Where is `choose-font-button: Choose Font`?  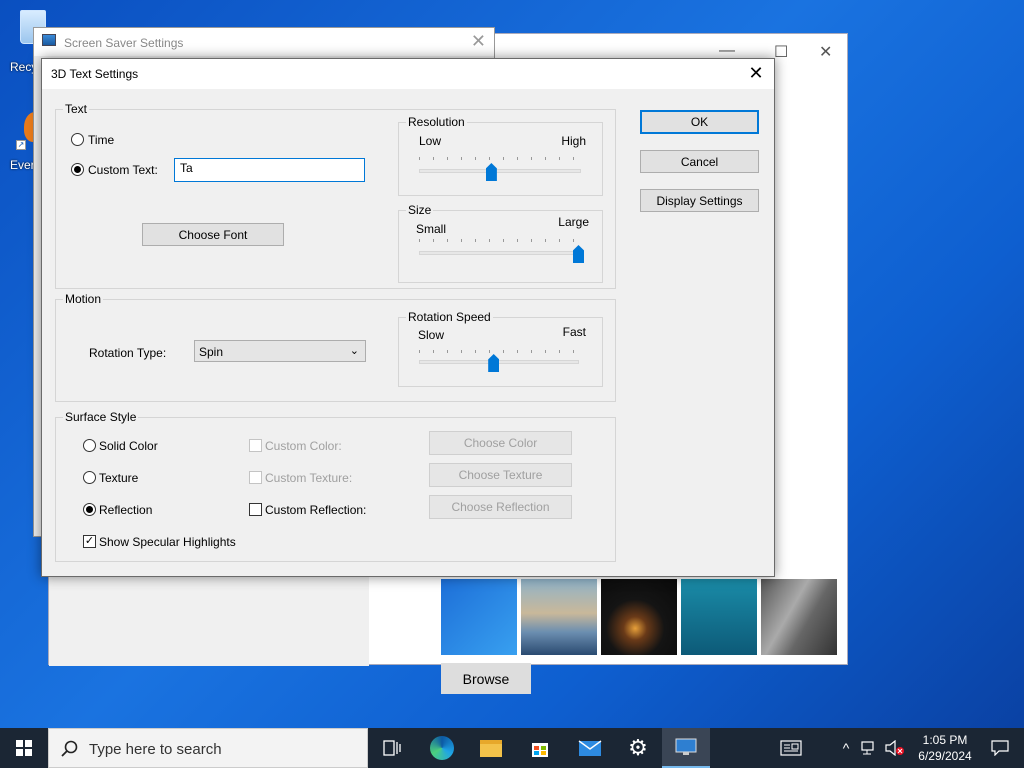 choose-font-button: Choose Font is located at coordinates (213, 234).